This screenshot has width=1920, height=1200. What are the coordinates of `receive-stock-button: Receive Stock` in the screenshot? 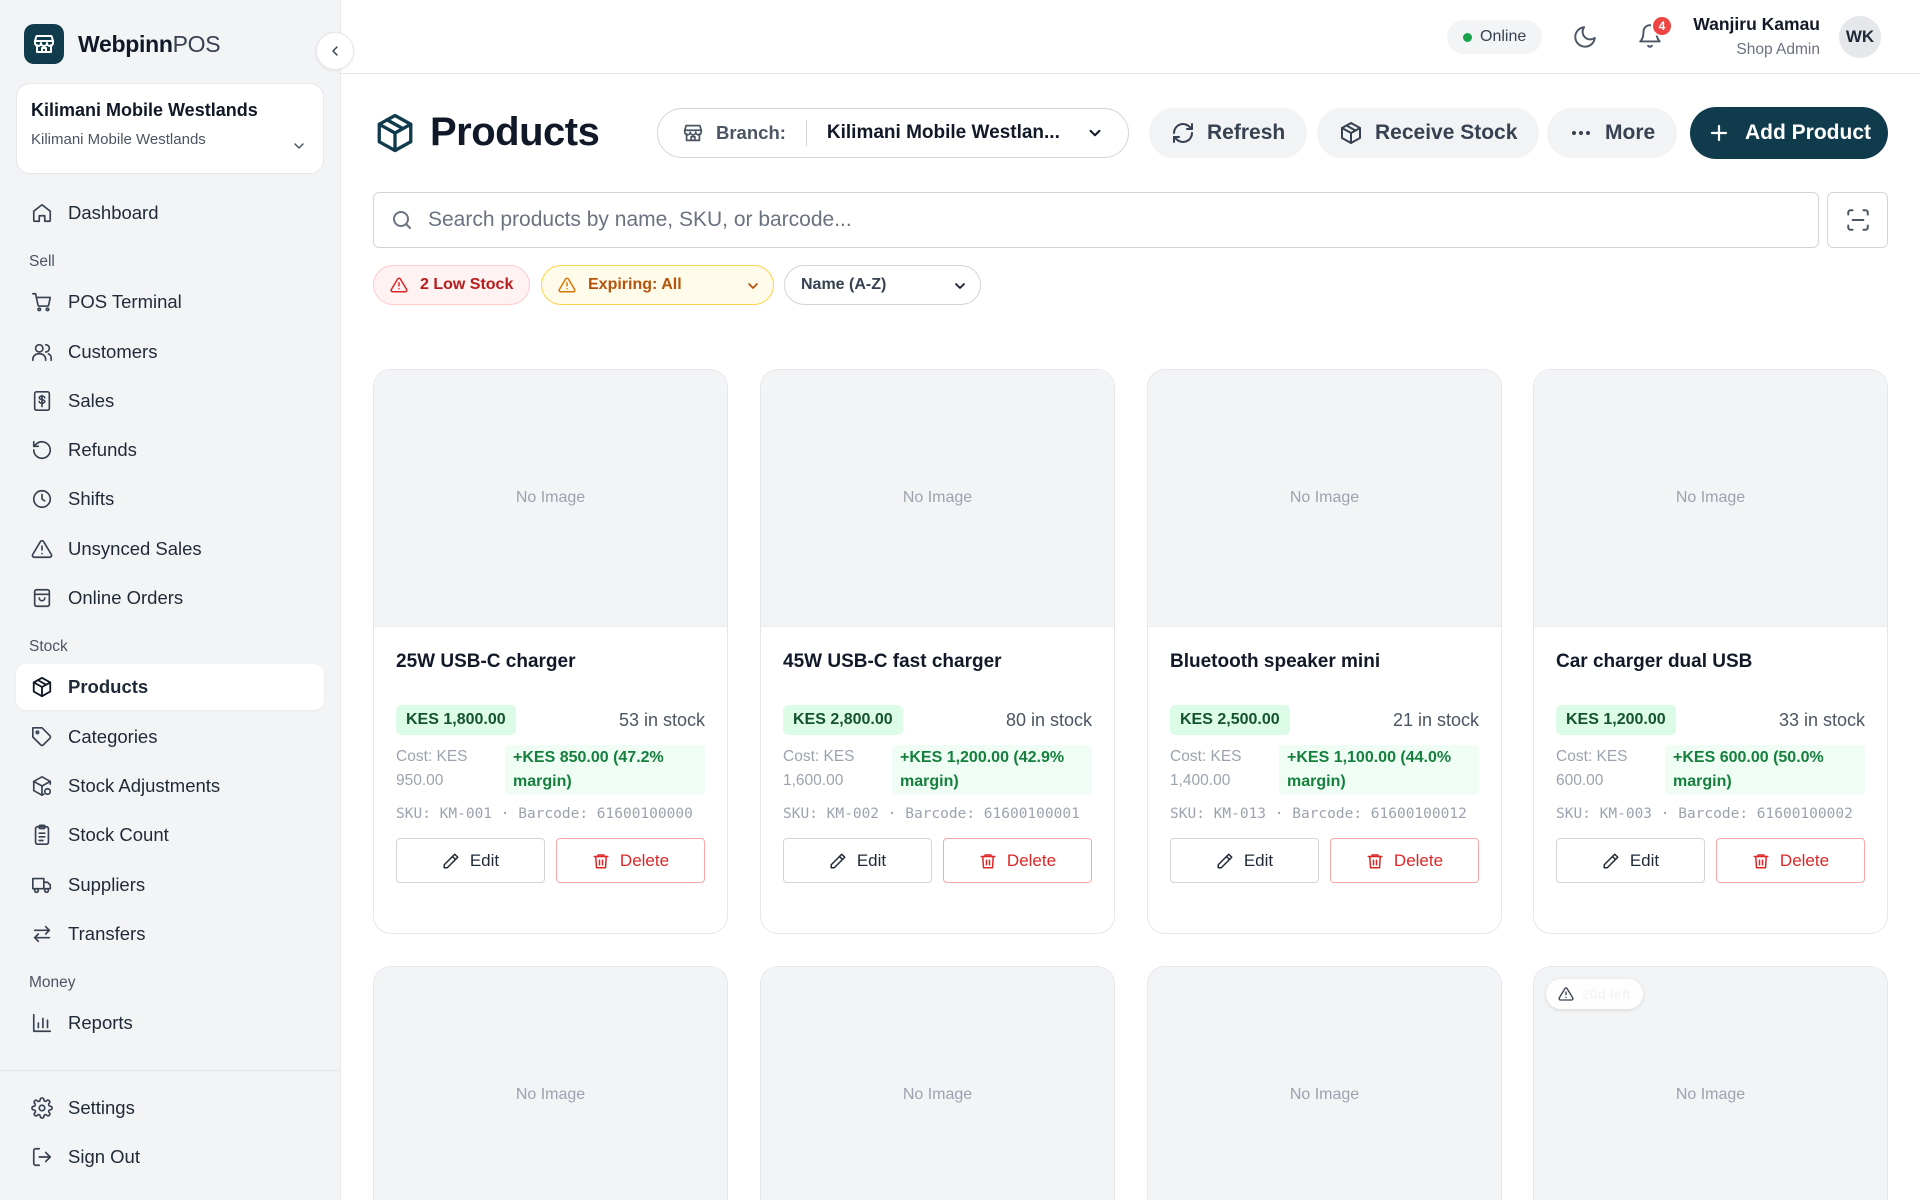 It's located at (1428, 133).